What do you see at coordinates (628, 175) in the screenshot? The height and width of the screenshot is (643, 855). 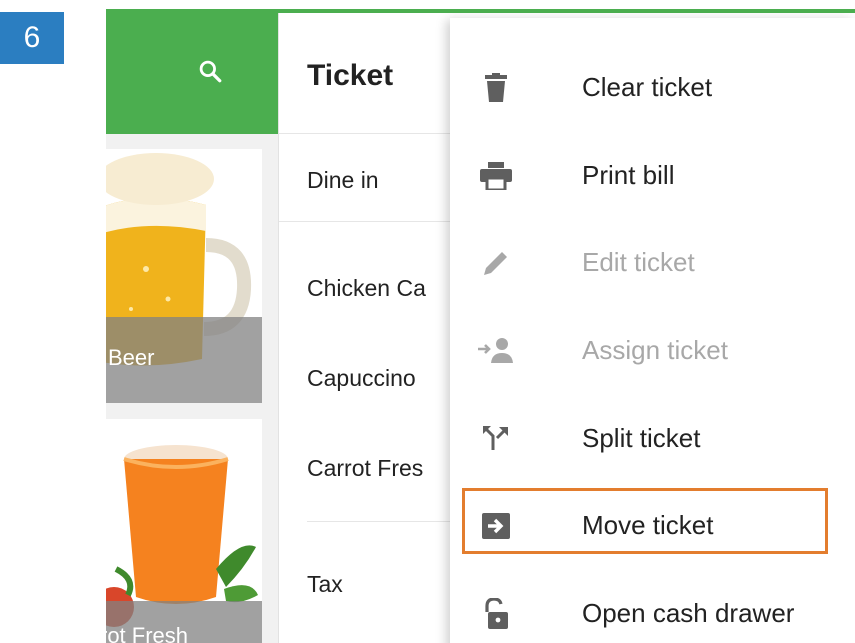 I see `menu-item-label: Print bill` at bounding box center [628, 175].